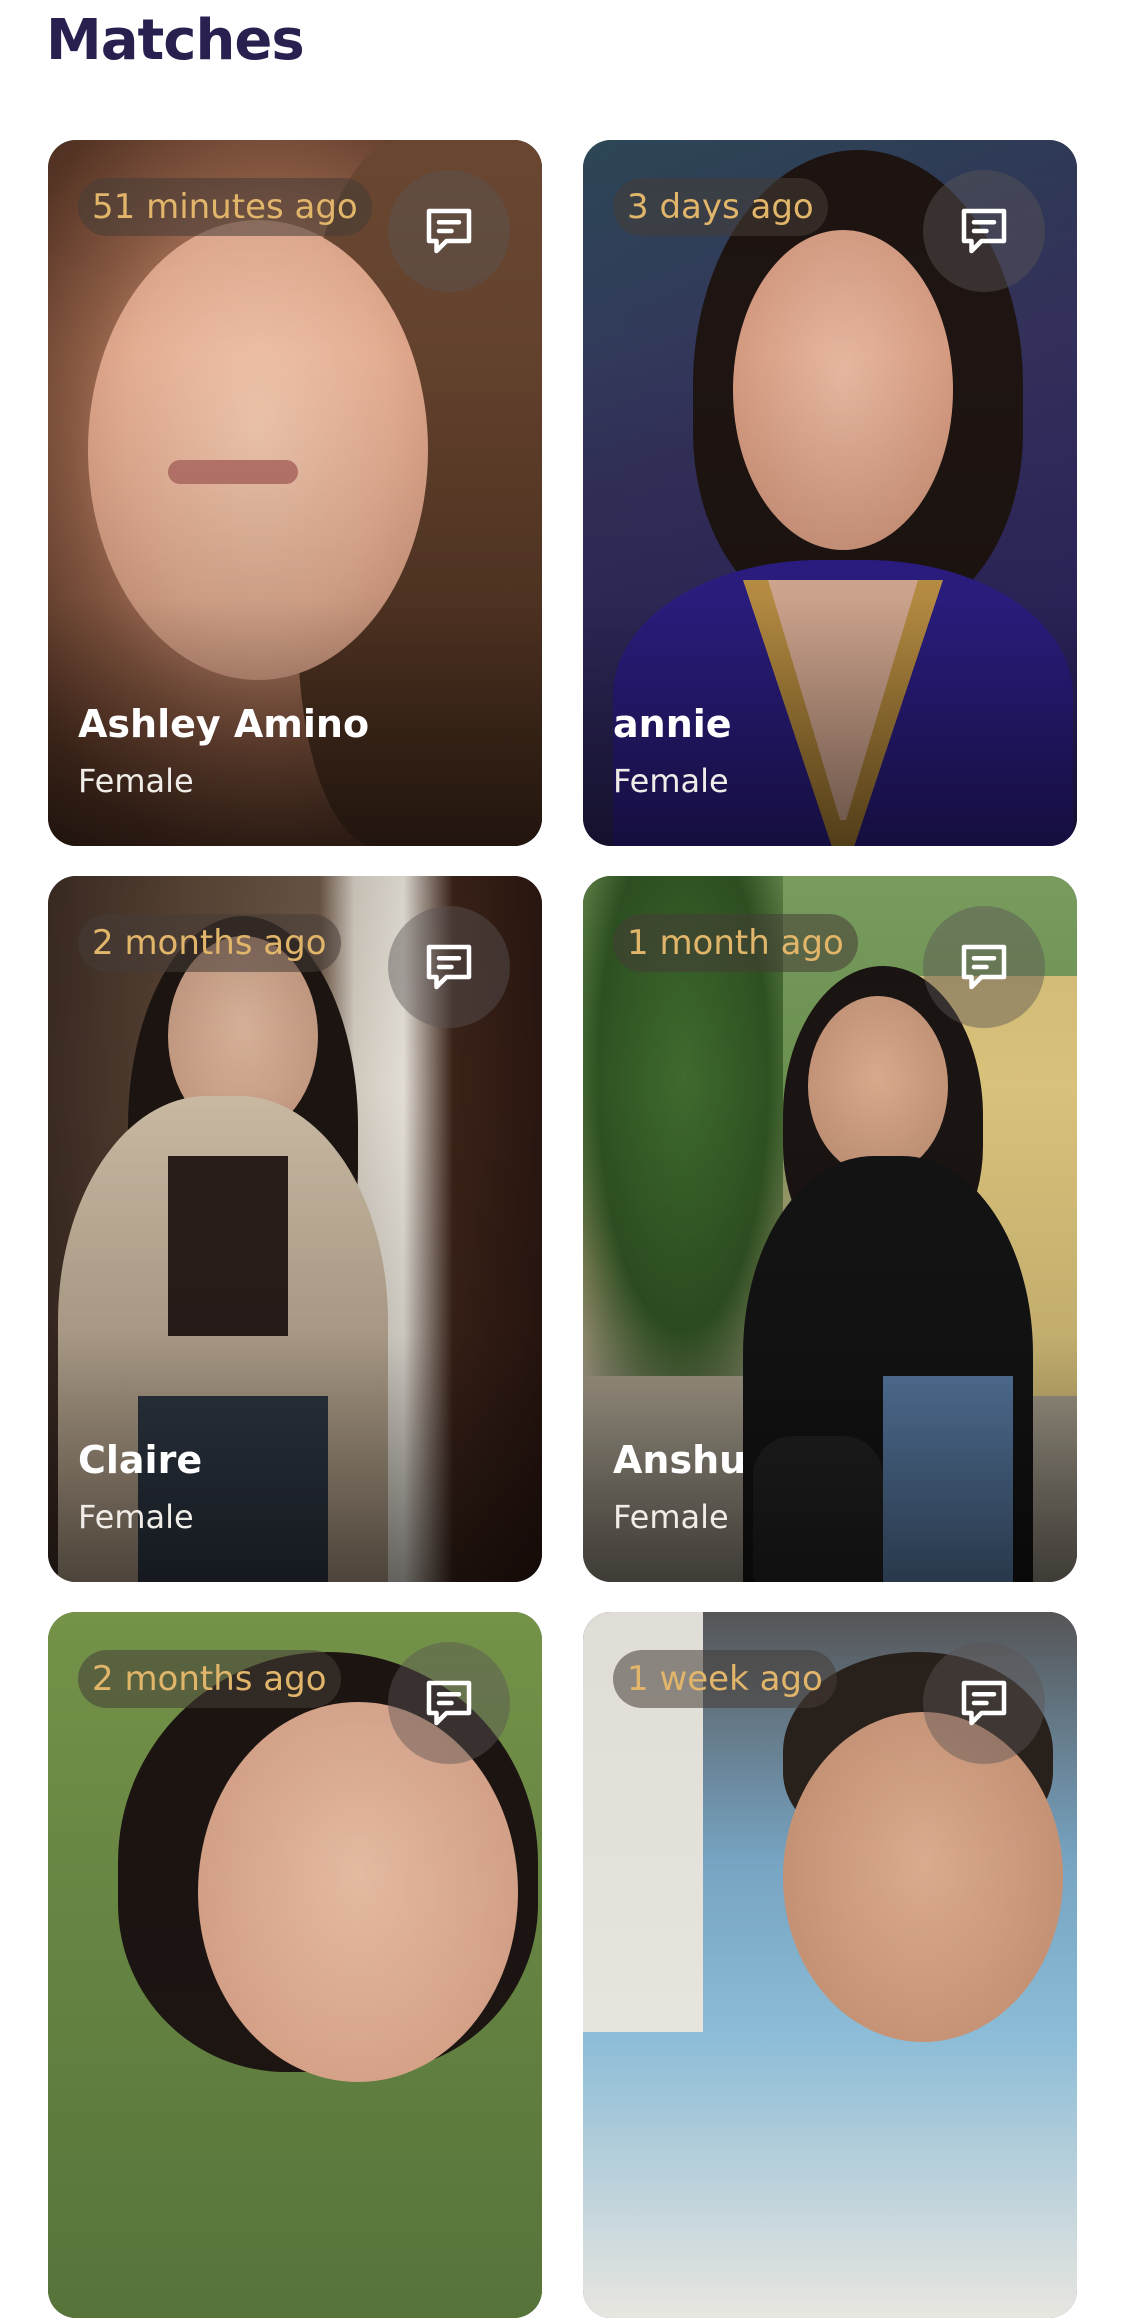  What do you see at coordinates (225, 207) in the screenshot?
I see `match-time-badge: 51 minutes ago` at bounding box center [225, 207].